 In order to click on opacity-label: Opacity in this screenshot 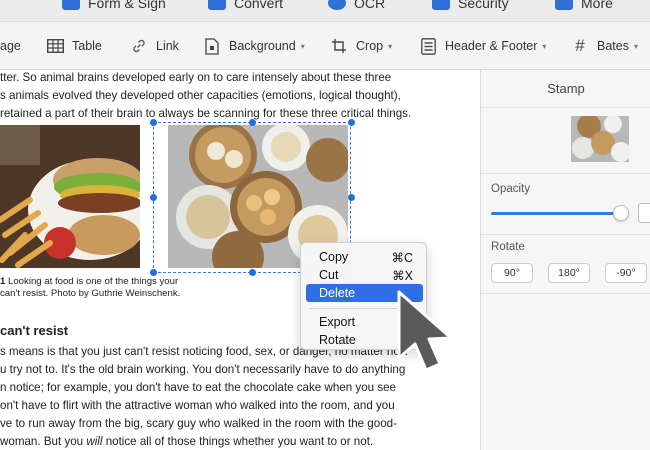, I will do `click(510, 189)`.